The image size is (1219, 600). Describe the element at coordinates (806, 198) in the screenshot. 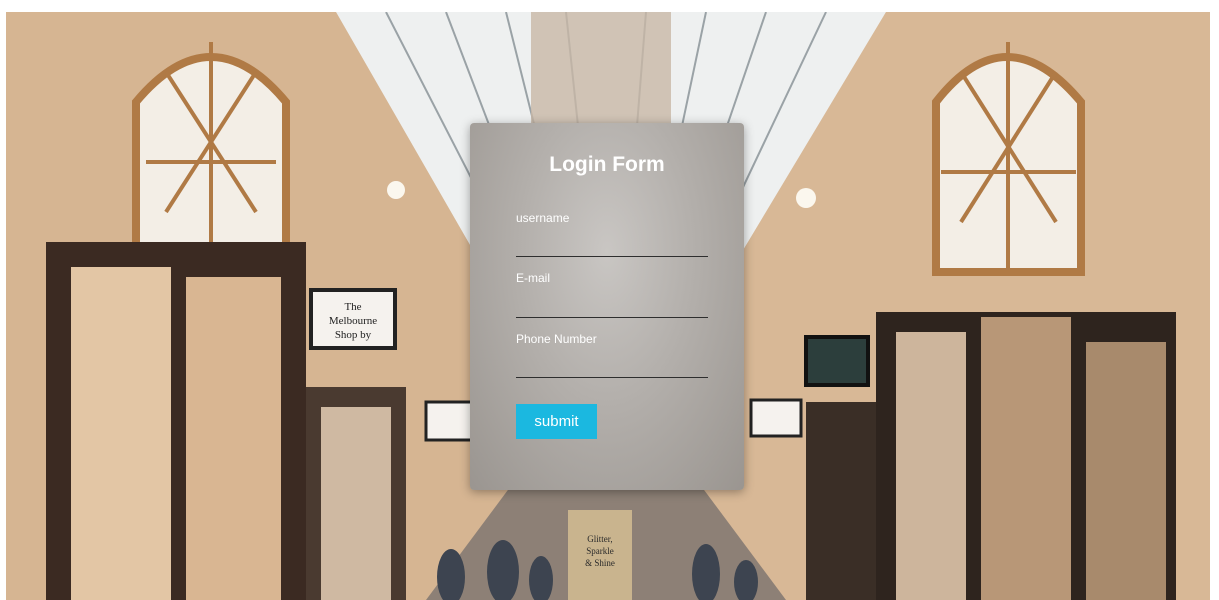

I see `right-lamp` at that location.